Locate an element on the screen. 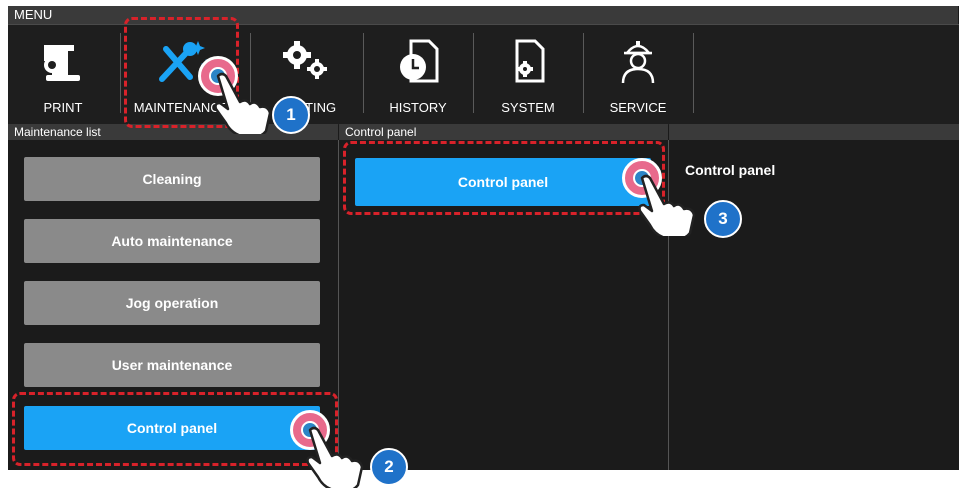 Image resolution: width=959 pixels, height=488 pixels. toolbar-history-label: HISTORY is located at coordinates (418, 107).